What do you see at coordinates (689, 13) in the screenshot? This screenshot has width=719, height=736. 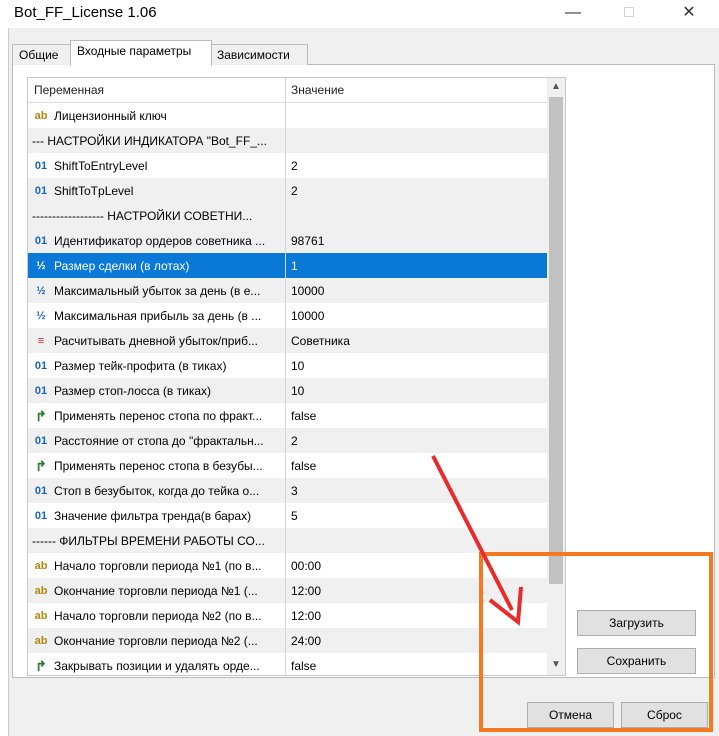 I see `close-icon: ✕` at bounding box center [689, 13].